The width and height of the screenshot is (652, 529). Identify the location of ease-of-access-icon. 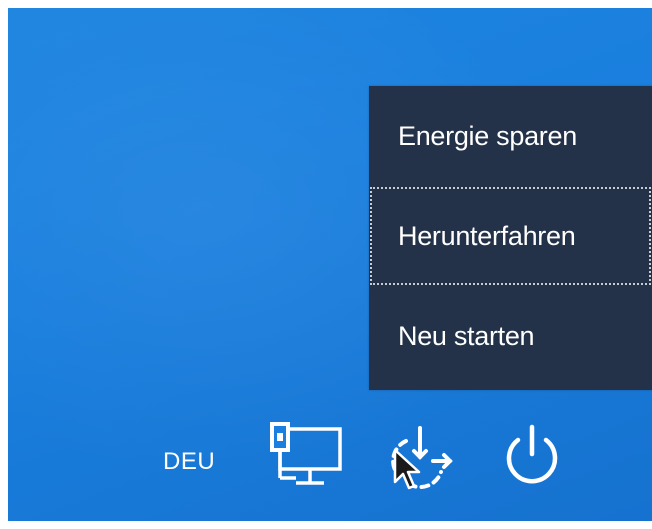
(421, 459).